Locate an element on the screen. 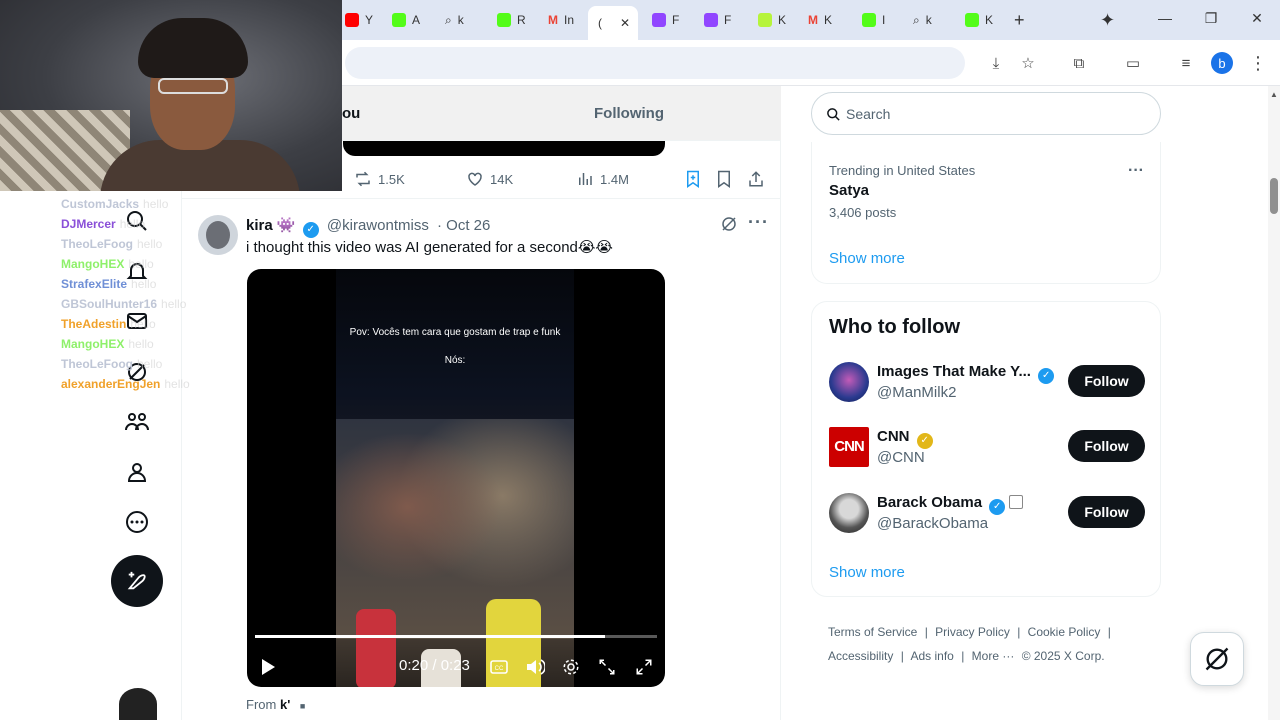 This screenshot has height=720, width=1280. previous-post-actions: 1.5K 14K 1.4M is located at coordinates (564, 180).